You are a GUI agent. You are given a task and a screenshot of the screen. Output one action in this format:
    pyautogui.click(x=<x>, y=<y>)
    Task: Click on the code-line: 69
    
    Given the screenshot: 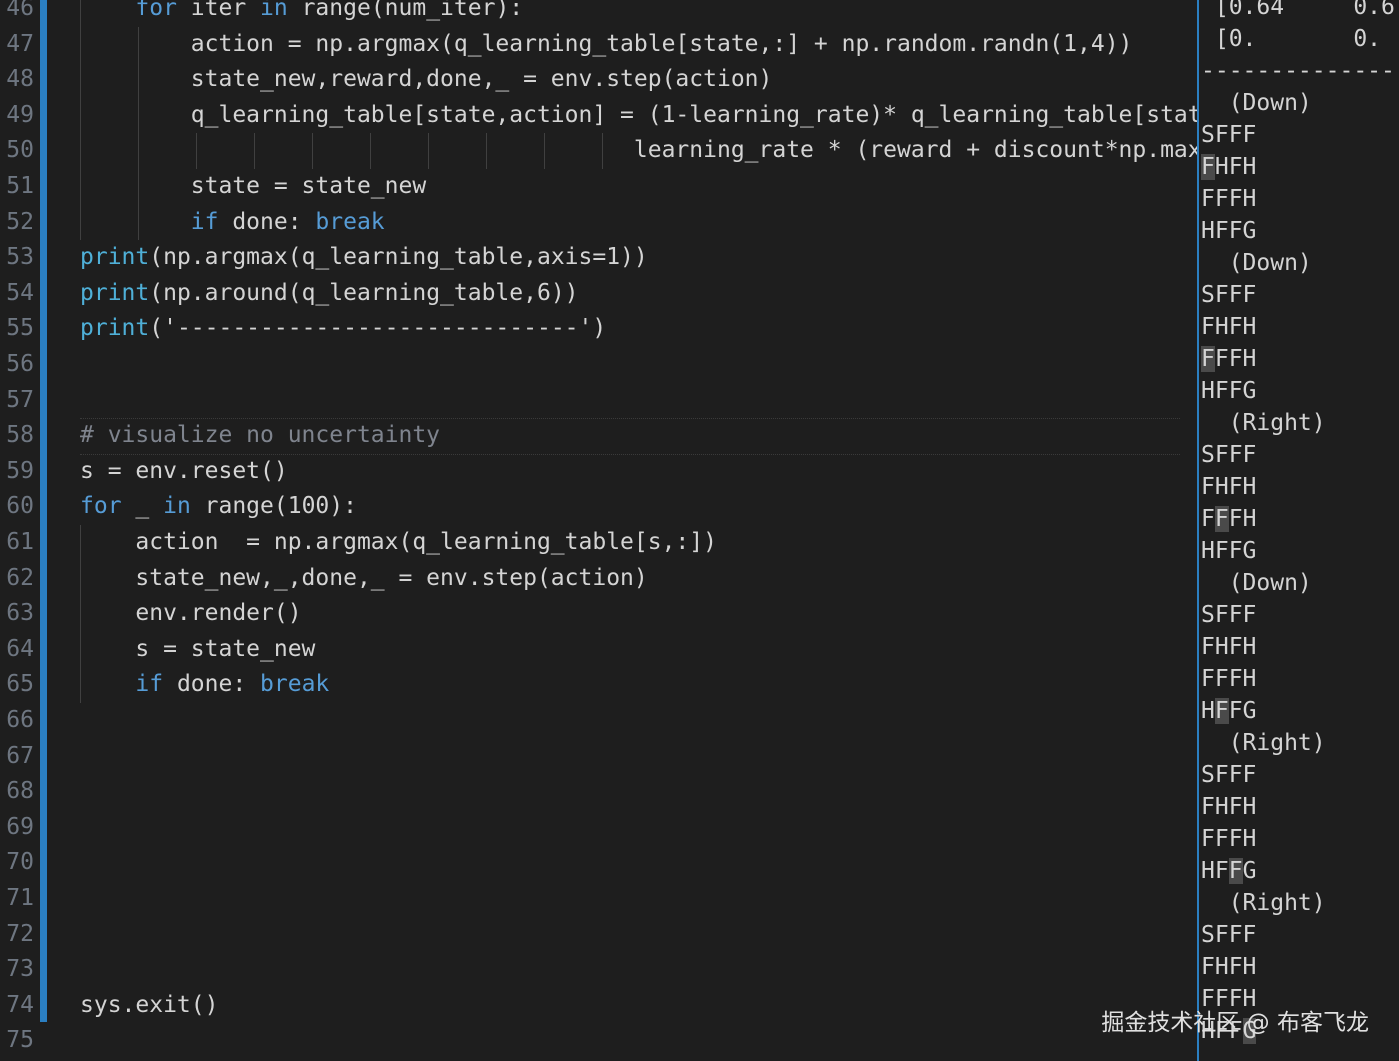 What is the action you would take?
    pyautogui.click(x=598, y=828)
    